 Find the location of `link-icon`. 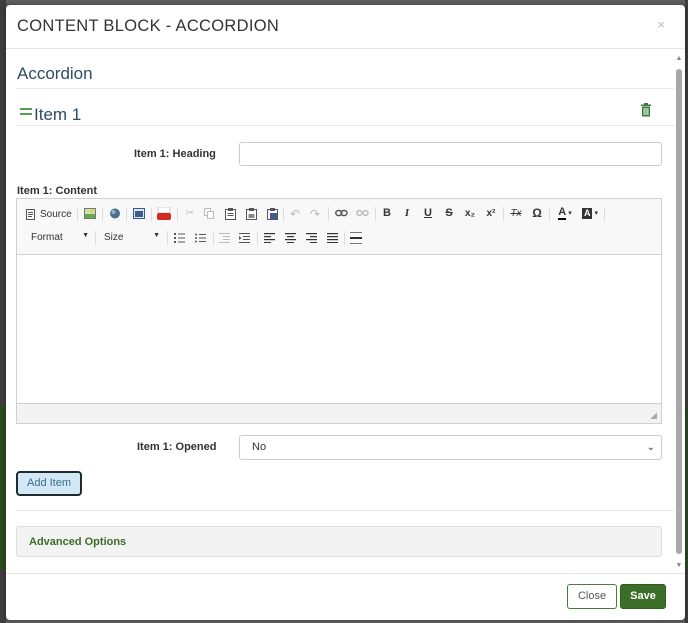

link-icon is located at coordinates (341, 213).